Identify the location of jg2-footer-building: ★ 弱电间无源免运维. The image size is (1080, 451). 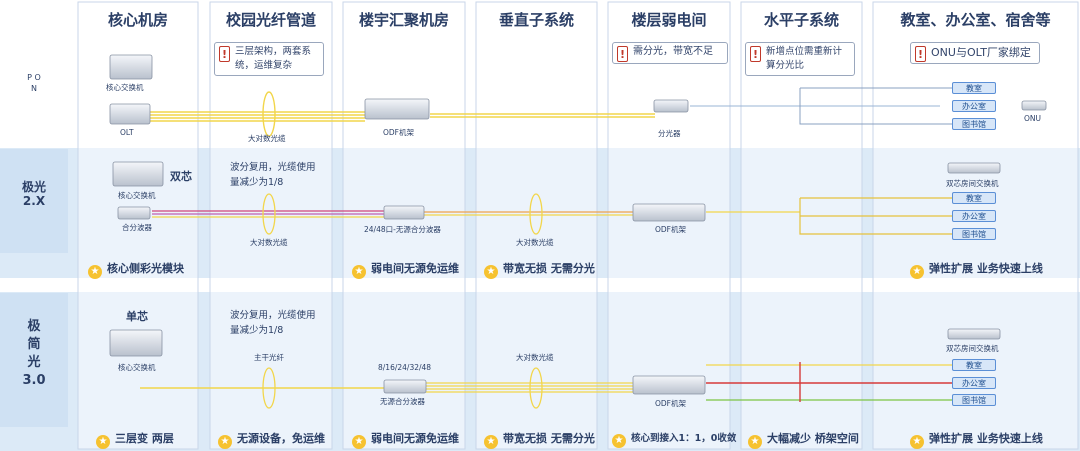
(405, 269).